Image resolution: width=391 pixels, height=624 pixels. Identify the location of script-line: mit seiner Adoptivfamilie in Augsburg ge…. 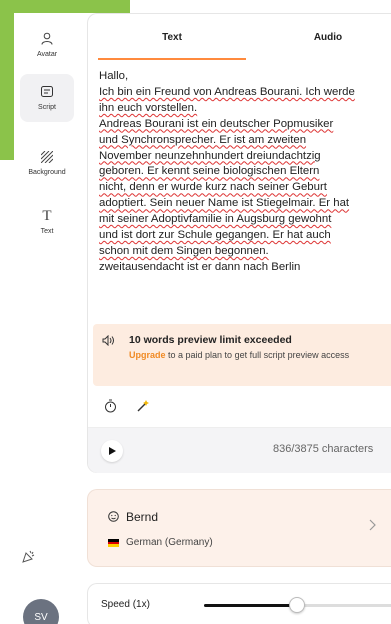
(215, 219).